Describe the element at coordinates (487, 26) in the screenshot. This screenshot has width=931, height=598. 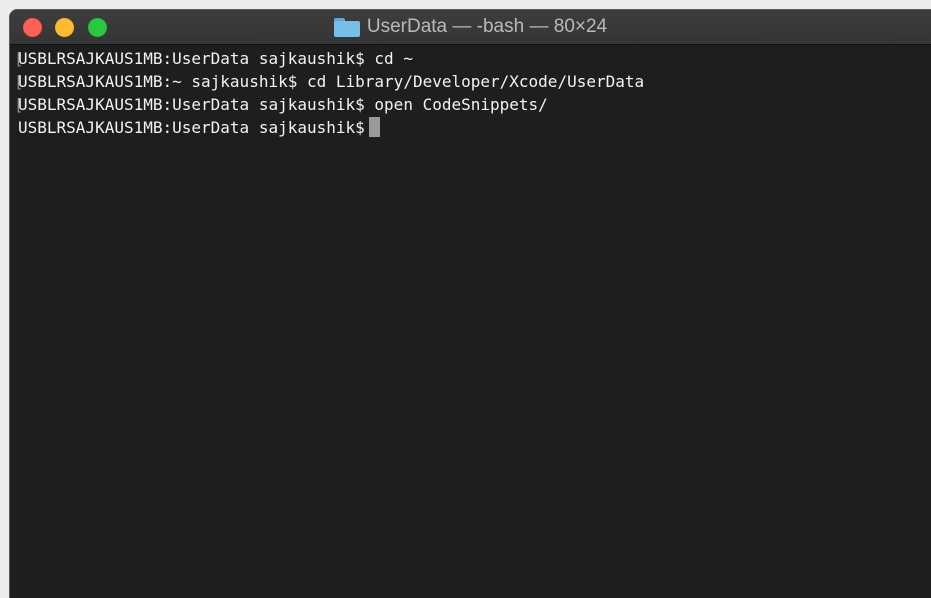
I see `window-title-text: UserData — -bash — 80×24` at that location.